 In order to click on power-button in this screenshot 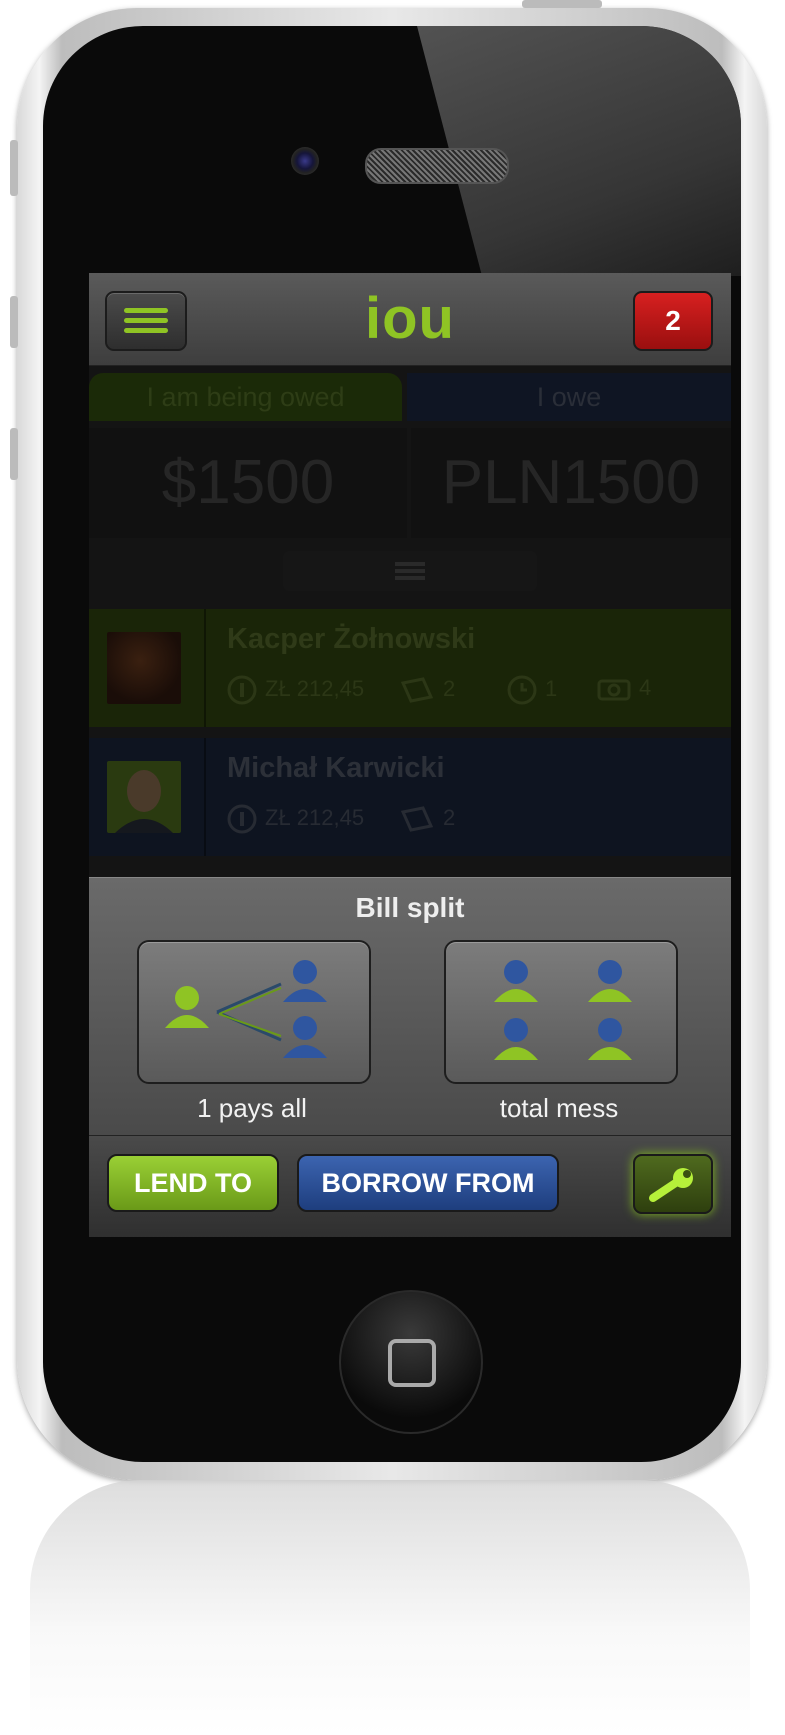, I will do `click(562, 4)`.